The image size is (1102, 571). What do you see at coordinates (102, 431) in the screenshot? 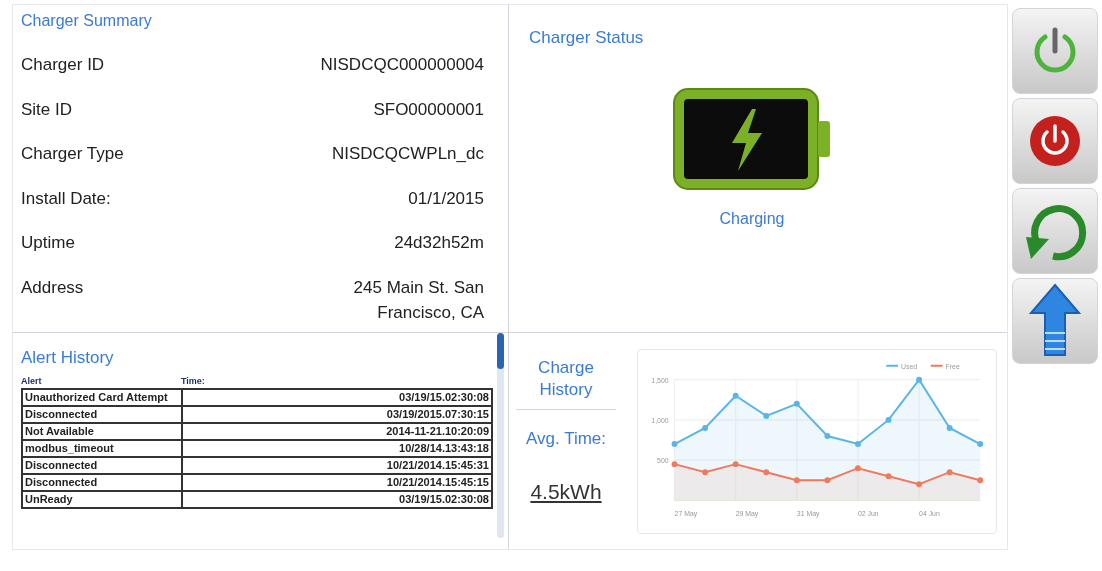
I see `table-cell: Not Available` at bounding box center [102, 431].